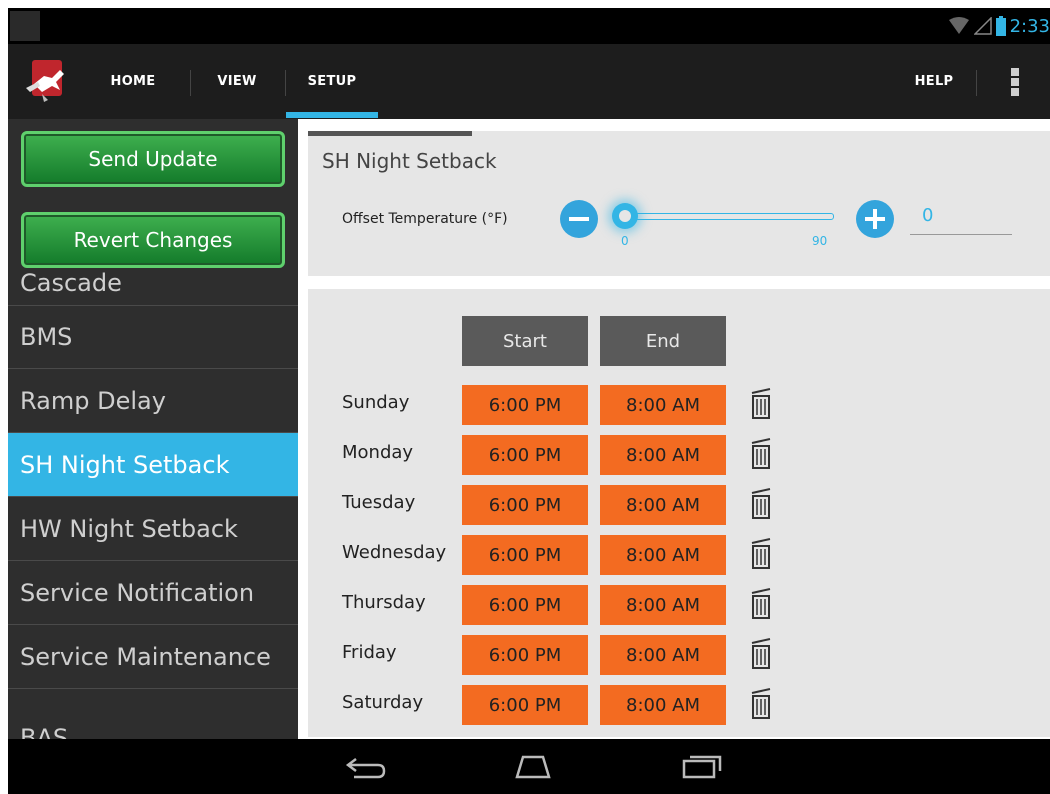  Describe the element at coordinates (702, 766) in the screenshot. I see `recents-icon` at that location.